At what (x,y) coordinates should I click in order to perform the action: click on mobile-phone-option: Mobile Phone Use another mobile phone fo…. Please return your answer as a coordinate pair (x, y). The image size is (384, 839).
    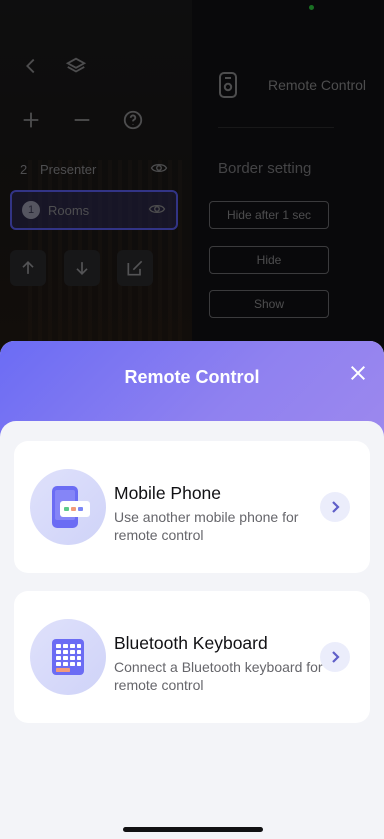
    Looking at the image, I should click on (192, 507).